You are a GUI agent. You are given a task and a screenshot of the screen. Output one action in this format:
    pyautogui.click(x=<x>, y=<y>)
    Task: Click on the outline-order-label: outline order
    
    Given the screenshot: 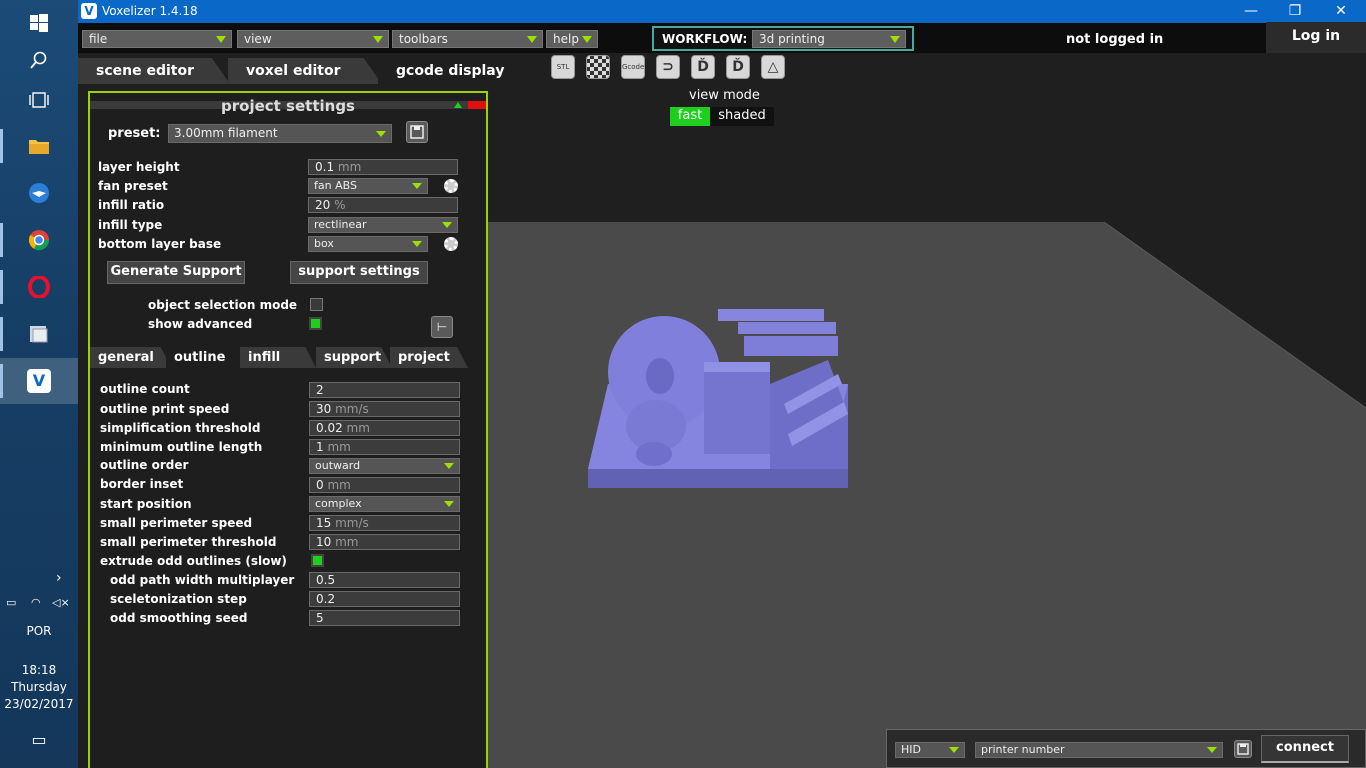 What is the action you would take?
    pyautogui.click(x=144, y=465)
    